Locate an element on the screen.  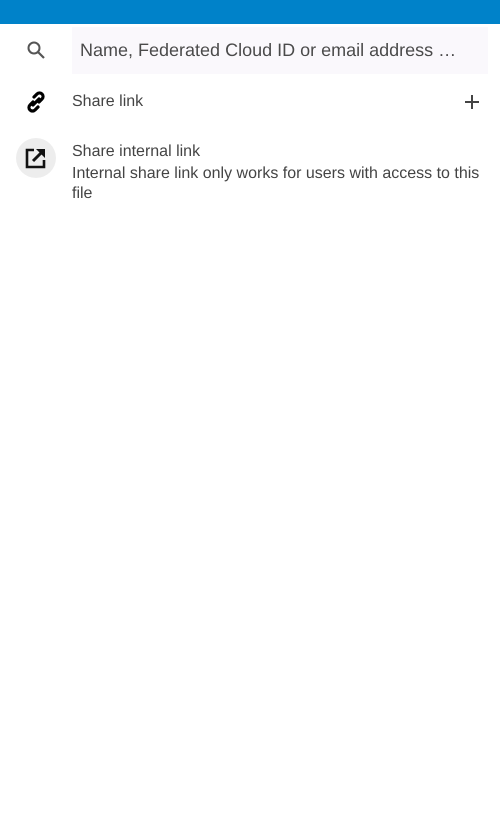
search-icon is located at coordinates (36, 50).